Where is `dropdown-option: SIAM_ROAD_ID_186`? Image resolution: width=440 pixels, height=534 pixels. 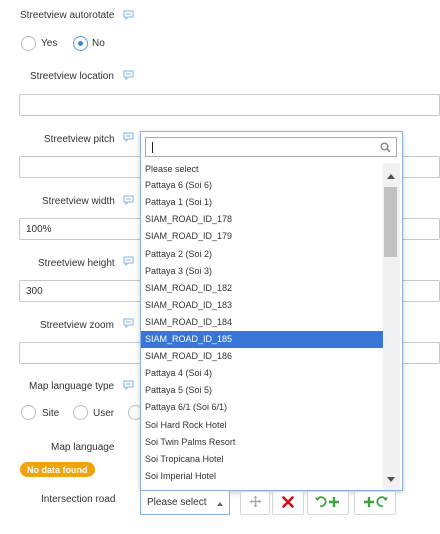
dropdown-option: SIAM_ROAD_ID_186 is located at coordinates (262, 356).